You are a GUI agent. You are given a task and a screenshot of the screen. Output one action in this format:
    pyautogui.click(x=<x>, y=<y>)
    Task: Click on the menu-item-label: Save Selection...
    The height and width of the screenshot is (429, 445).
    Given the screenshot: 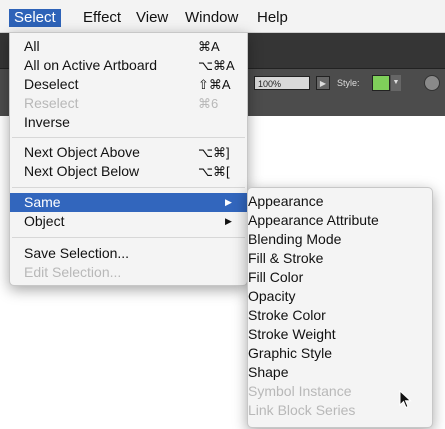 What is the action you would take?
    pyautogui.click(x=77, y=253)
    